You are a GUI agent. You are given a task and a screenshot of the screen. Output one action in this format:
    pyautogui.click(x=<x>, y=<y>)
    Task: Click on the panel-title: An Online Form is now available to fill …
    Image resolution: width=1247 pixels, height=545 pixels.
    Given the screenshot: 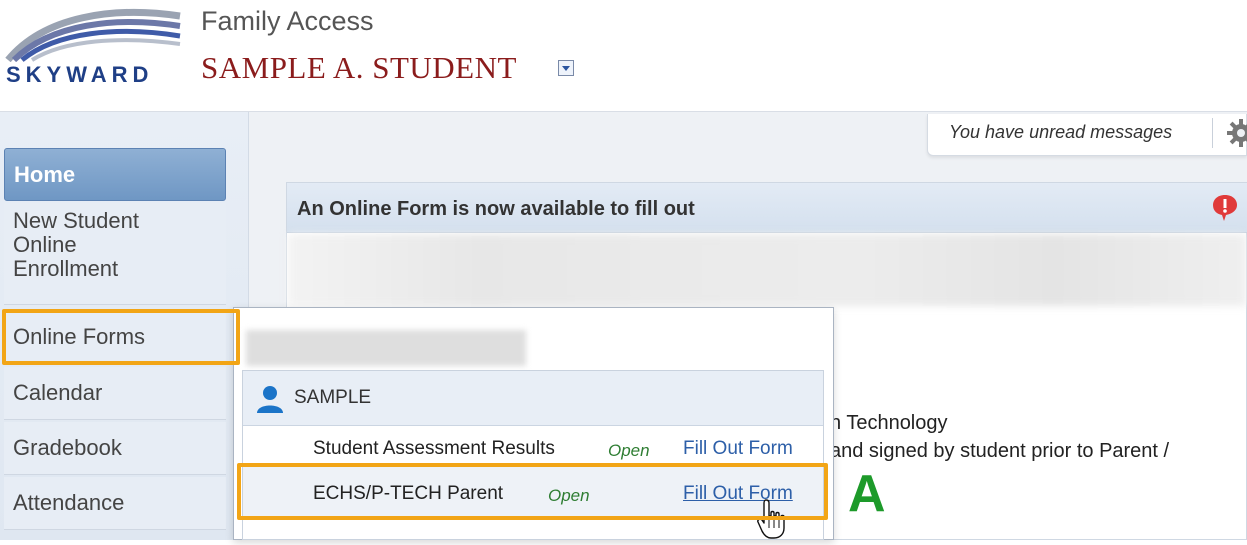 What is the action you would take?
    pyautogui.click(x=496, y=209)
    